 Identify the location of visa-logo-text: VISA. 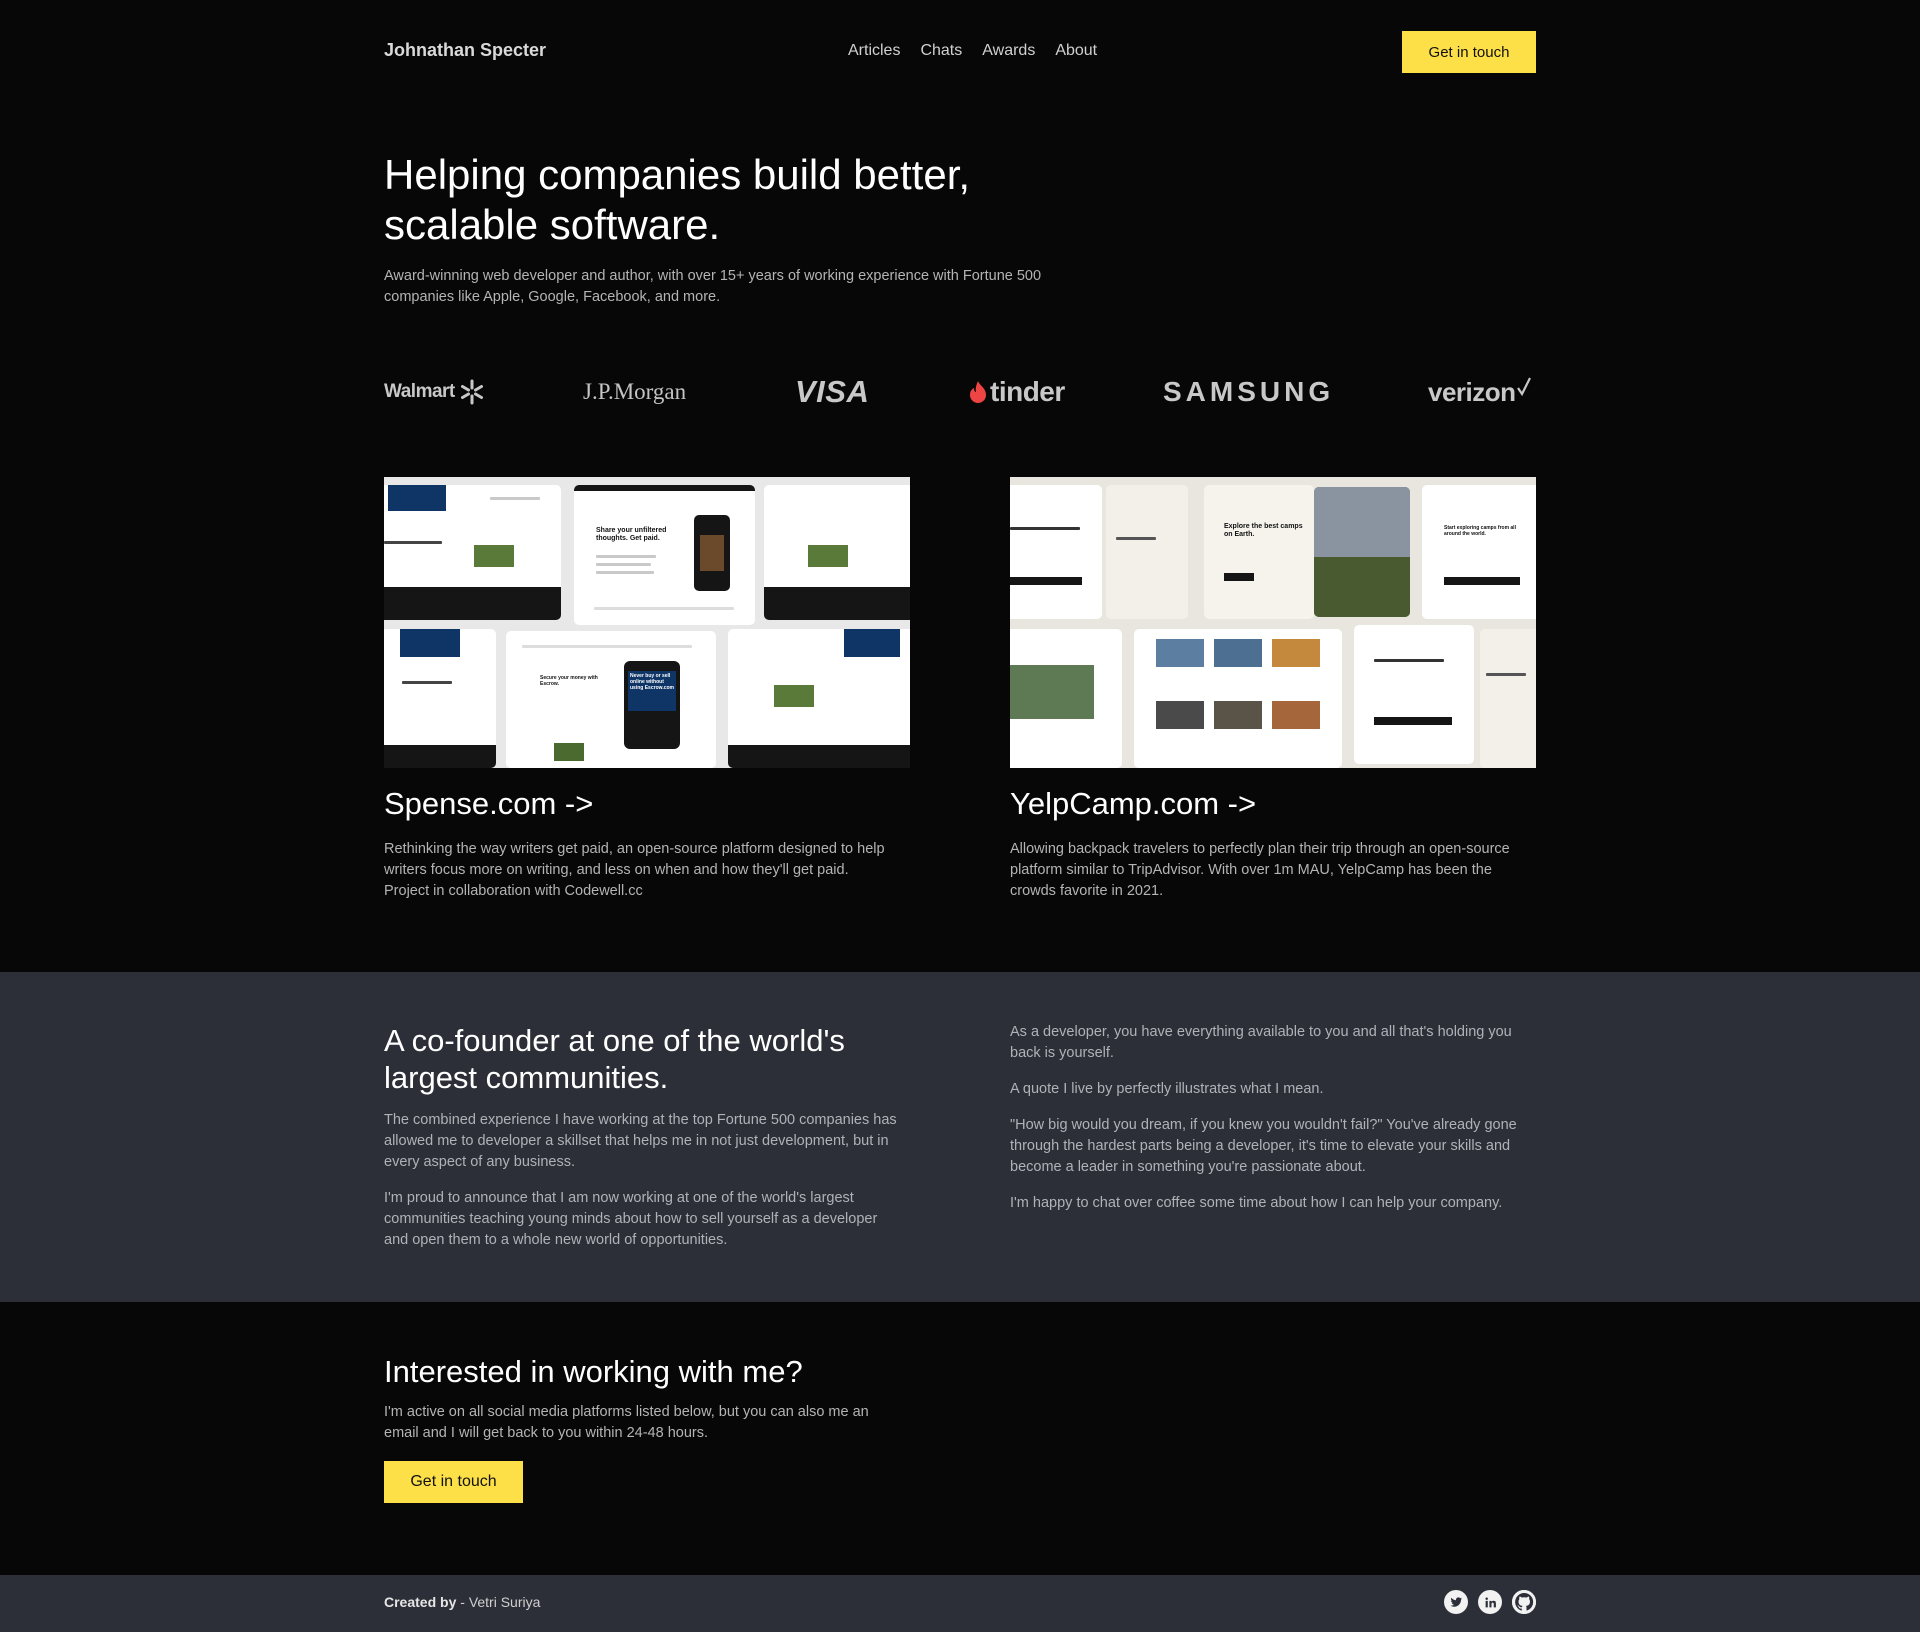
(832, 391).